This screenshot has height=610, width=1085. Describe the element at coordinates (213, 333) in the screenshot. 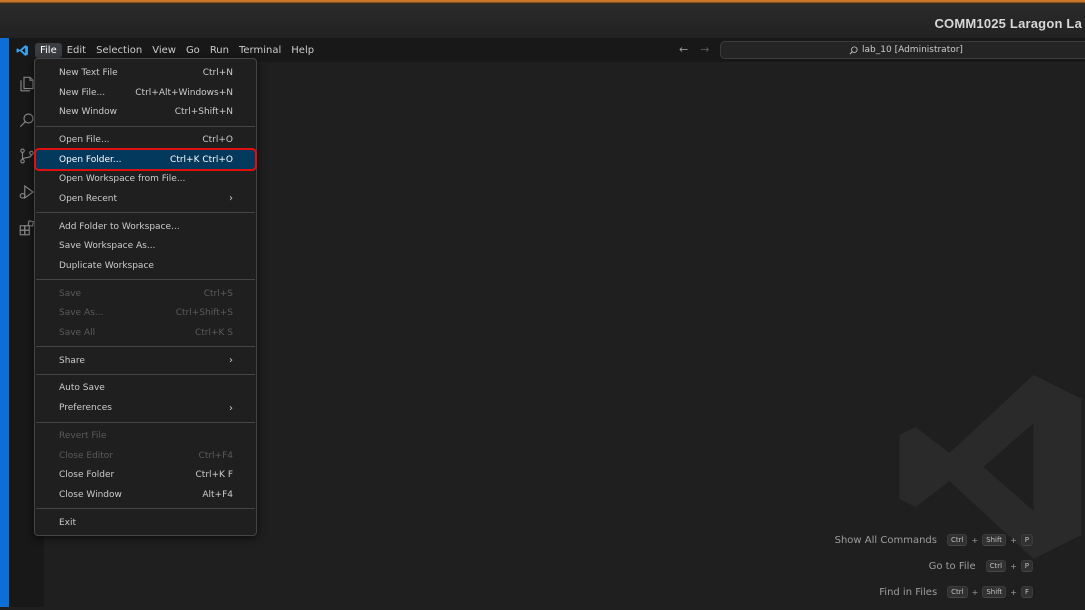

I see `menu-item-shortcut: Ctrl+K S` at that location.